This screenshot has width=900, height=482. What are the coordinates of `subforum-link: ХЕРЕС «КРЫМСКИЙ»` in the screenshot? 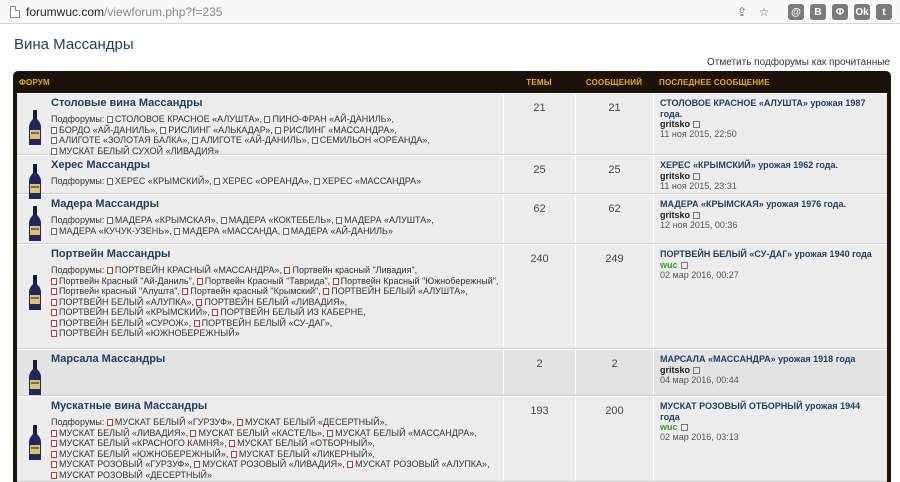 It's located at (158, 181).